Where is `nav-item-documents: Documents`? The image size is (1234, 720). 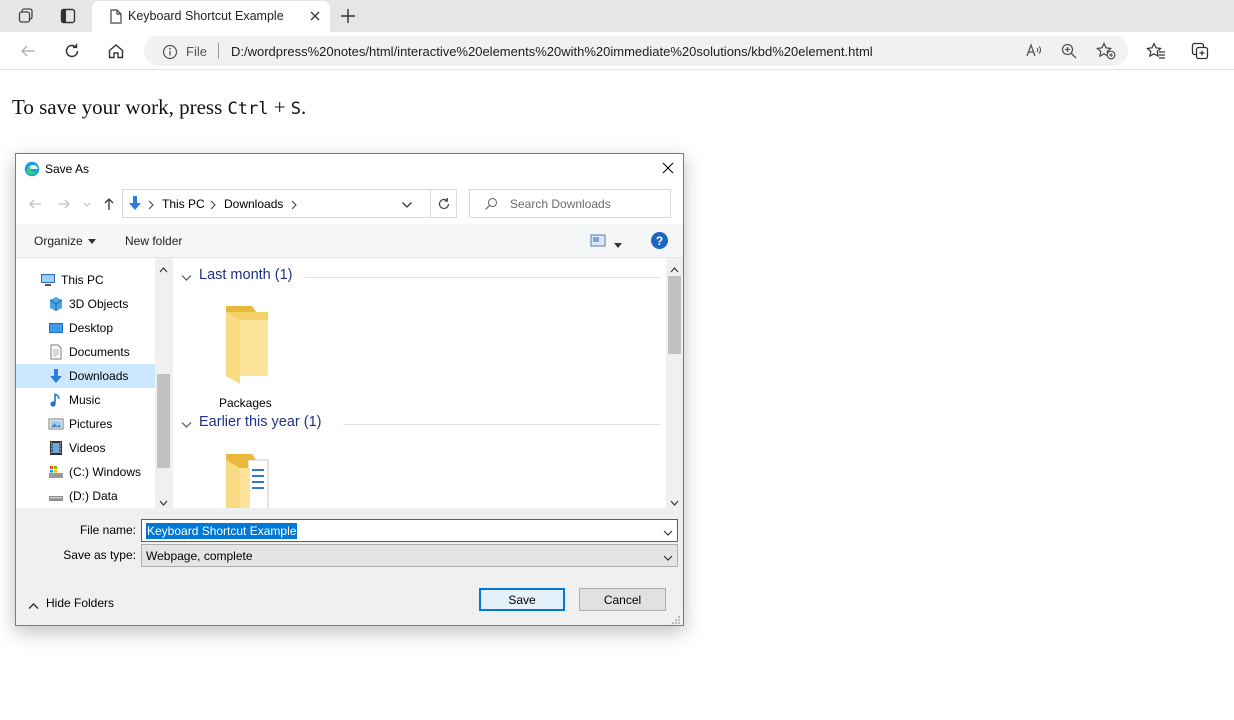 nav-item-documents: Documents is located at coordinates (85, 352).